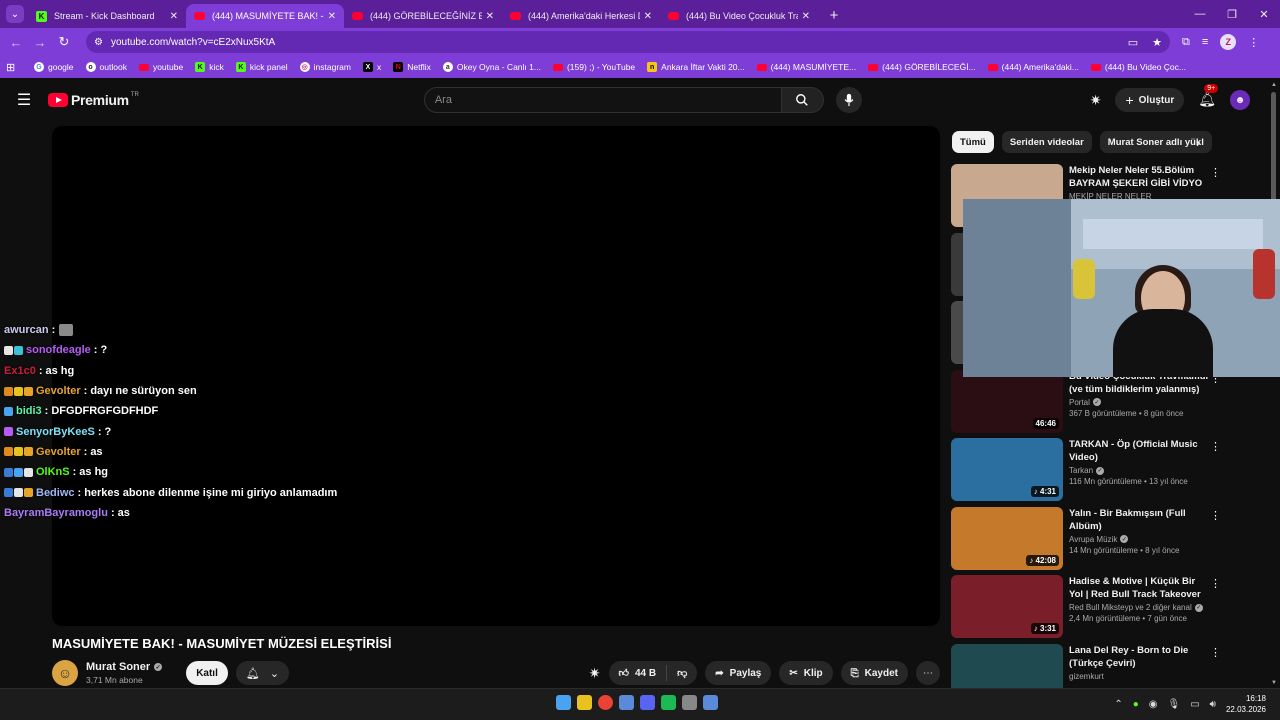 This screenshot has width=1280, height=720. Describe the element at coordinates (1213, 704) in the screenshot. I see `volume-icon: 🔊︎` at that location.